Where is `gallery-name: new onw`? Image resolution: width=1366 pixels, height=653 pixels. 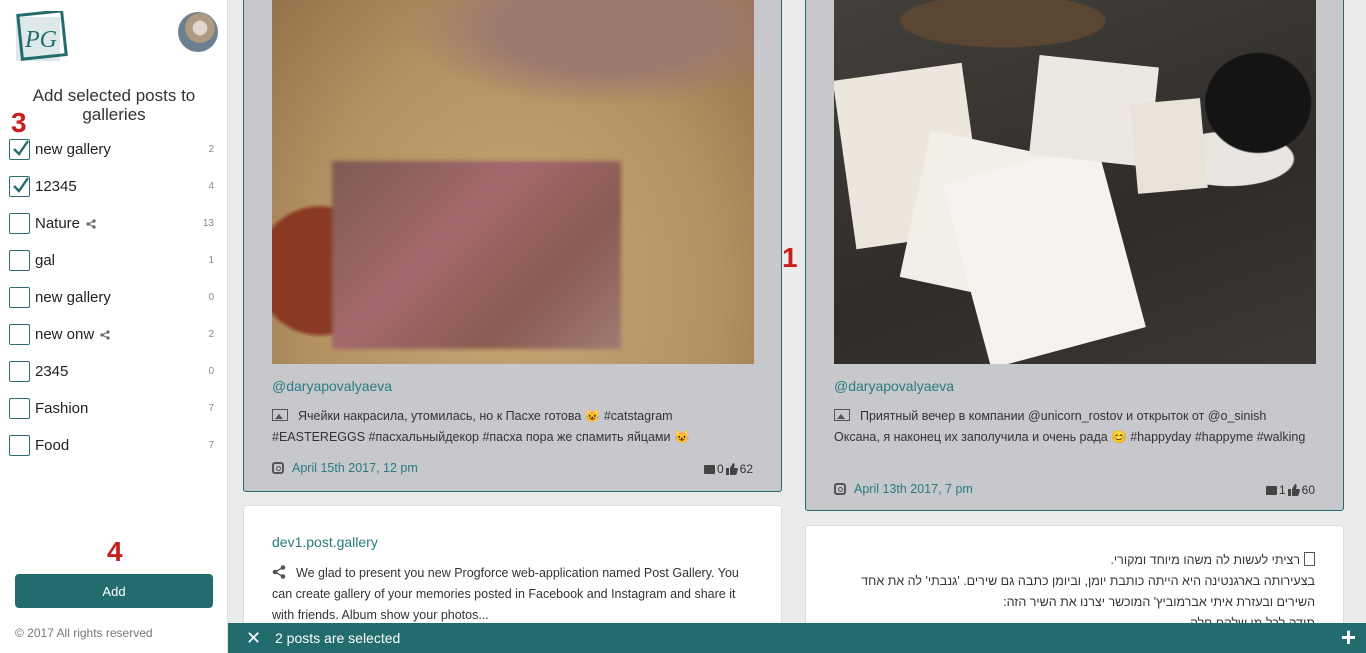 gallery-name: new onw is located at coordinates (65, 334).